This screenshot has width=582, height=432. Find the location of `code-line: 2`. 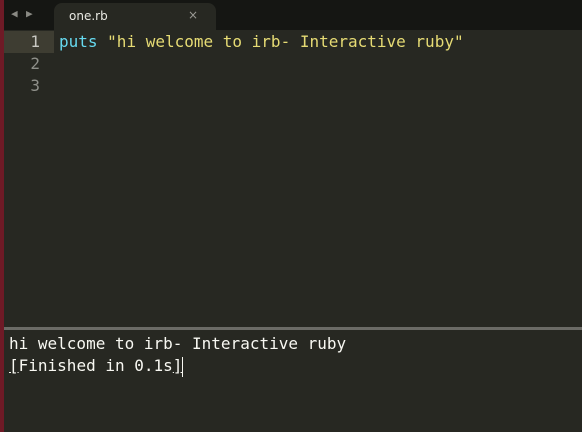

code-line: 2 is located at coordinates (293, 64).